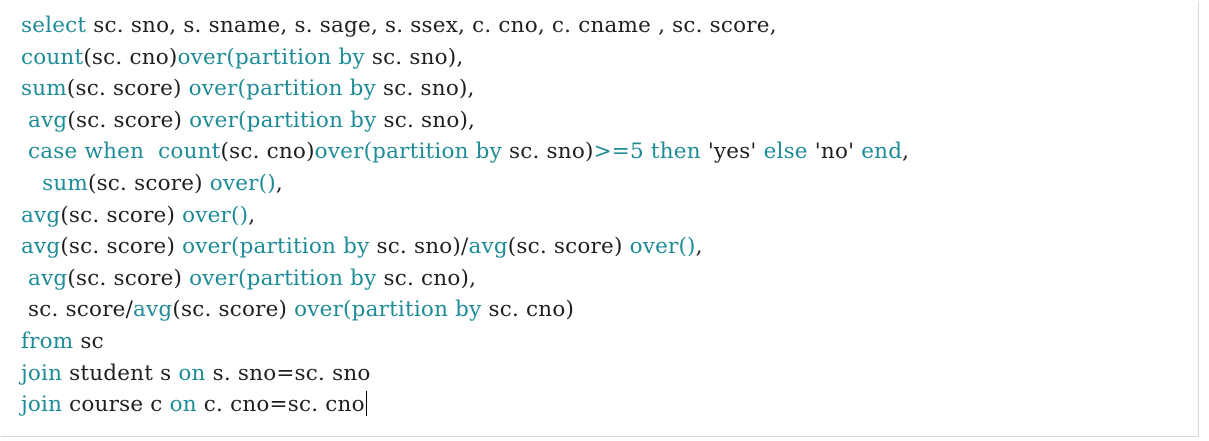 The width and height of the screenshot is (1209, 441). I want to click on text-token: s. sno=sc. sno, so click(288, 373).